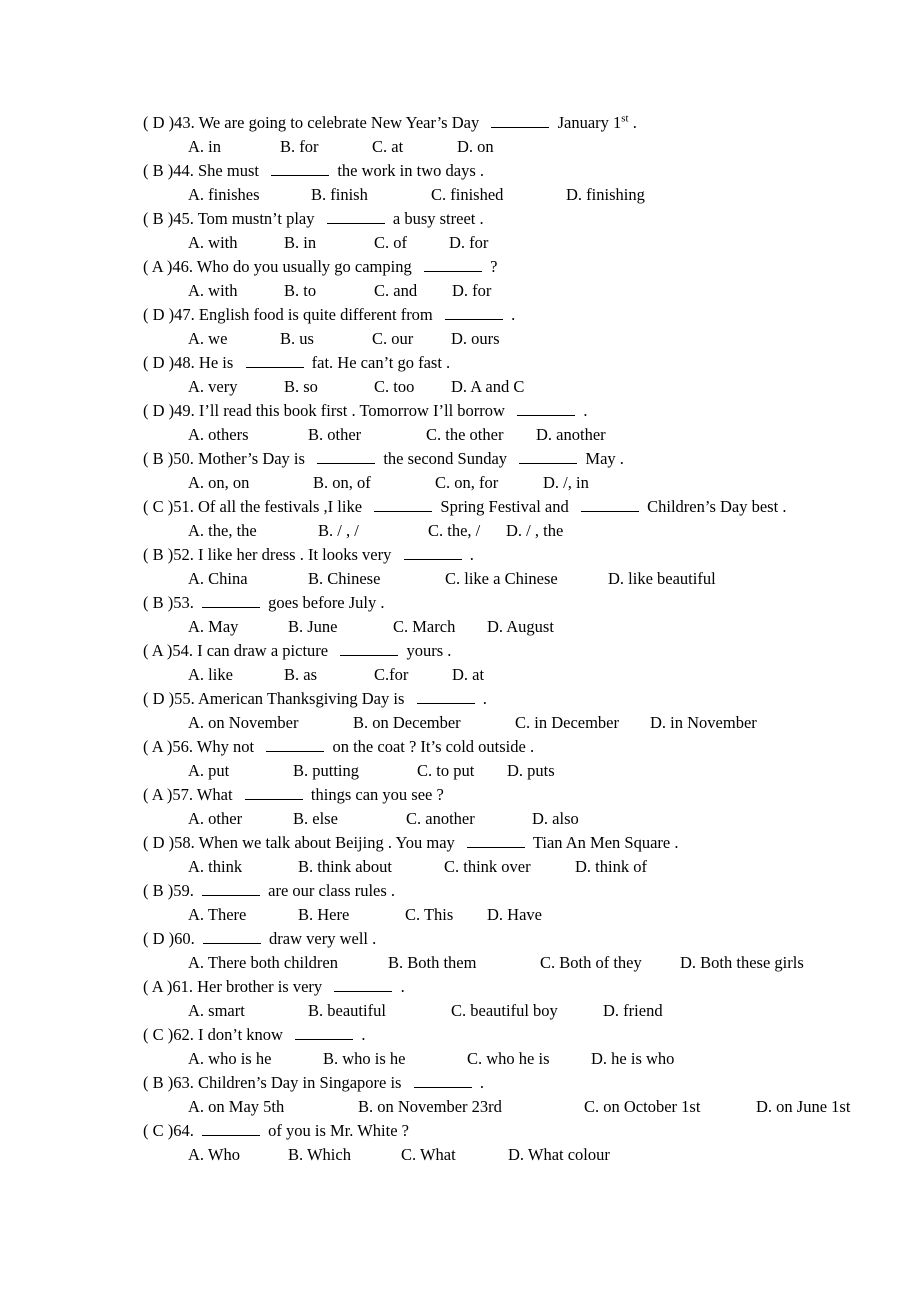 The image size is (920, 1302). I want to click on option-choice: C. What, so click(454, 1155).